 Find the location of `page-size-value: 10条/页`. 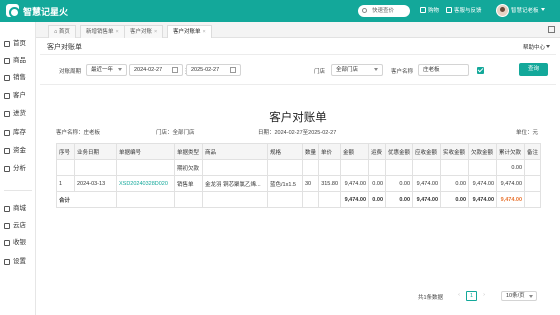

page-size-value: 10条/页 is located at coordinates (515, 296).